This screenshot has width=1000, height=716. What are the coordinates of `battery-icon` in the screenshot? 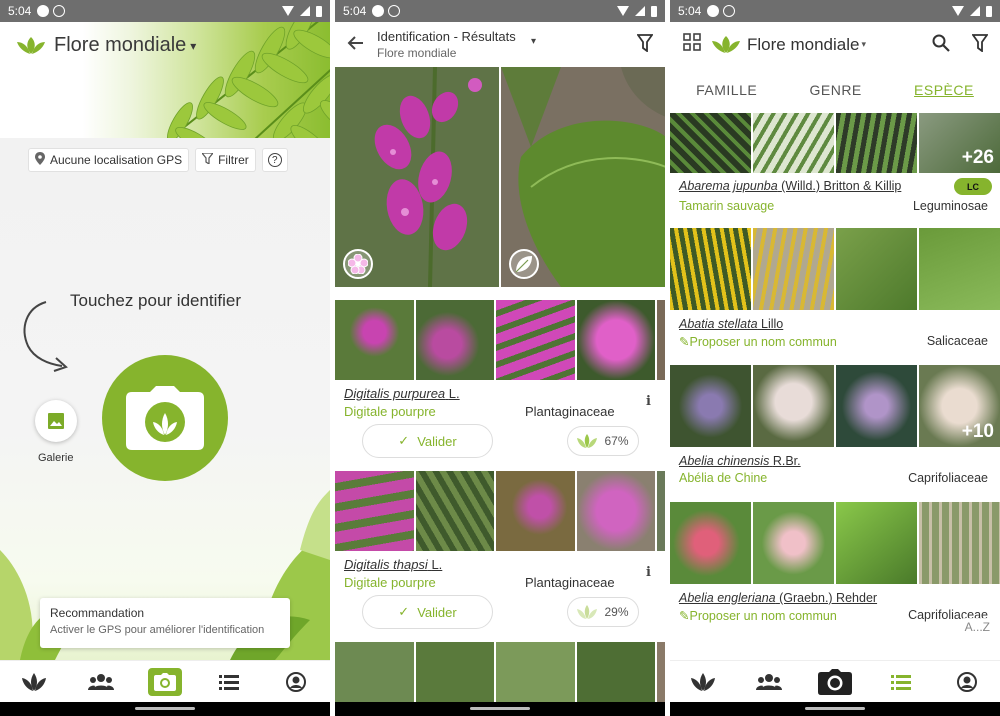 It's located at (319, 11).